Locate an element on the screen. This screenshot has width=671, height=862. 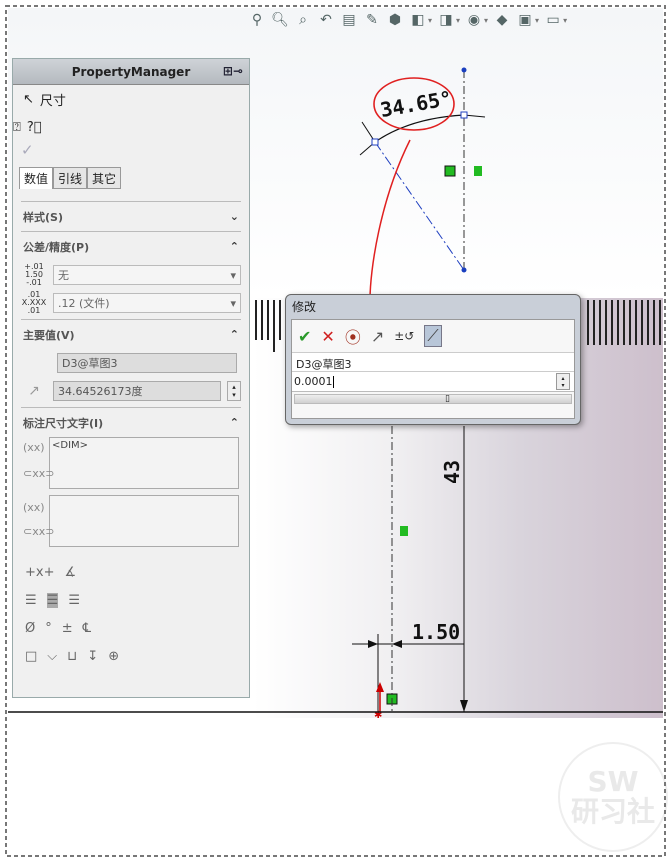
insert-parens-icon: (xx) is located at coordinates (34, 447).